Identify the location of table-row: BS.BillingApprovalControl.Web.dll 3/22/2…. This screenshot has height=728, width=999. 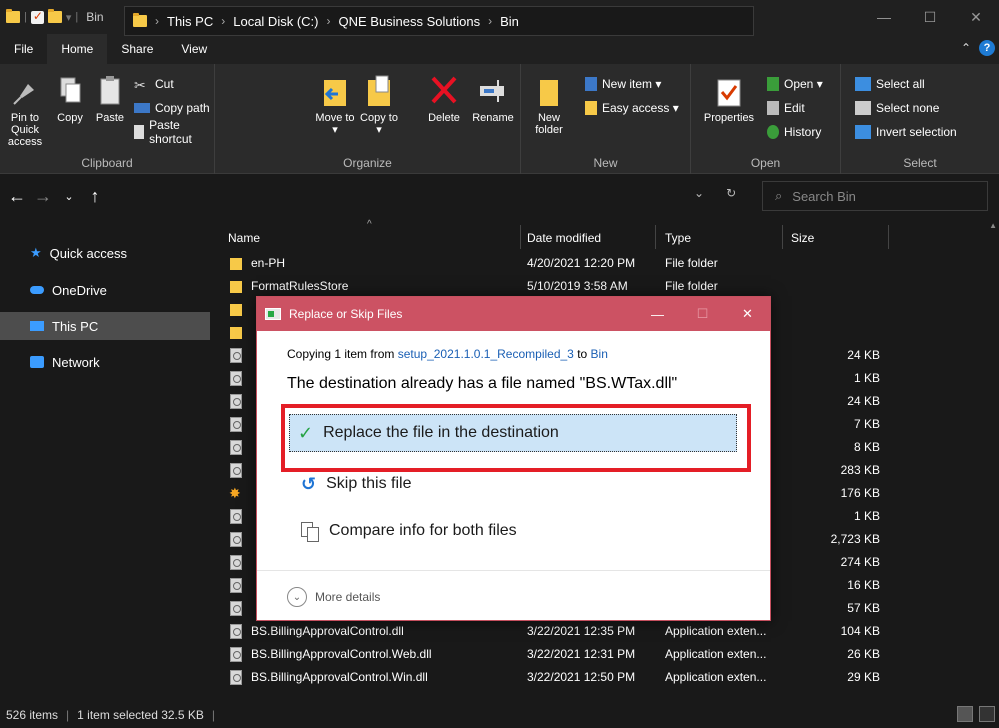
(604, 654).